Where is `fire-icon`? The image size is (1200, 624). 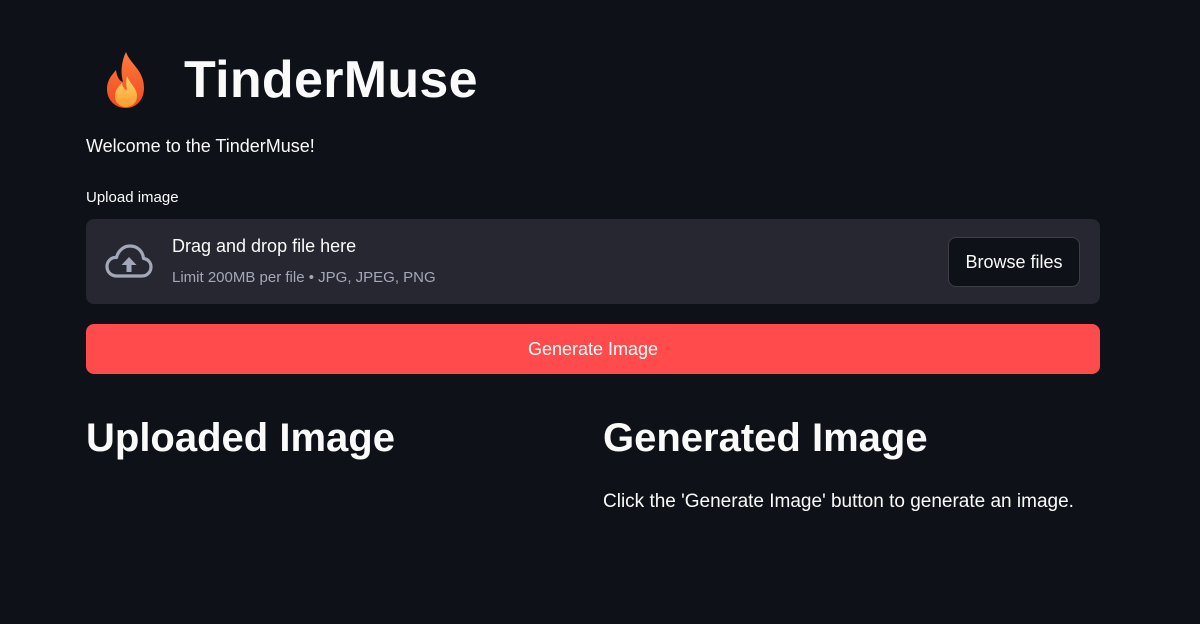 fire-icon is located at coordinates (126, 80).